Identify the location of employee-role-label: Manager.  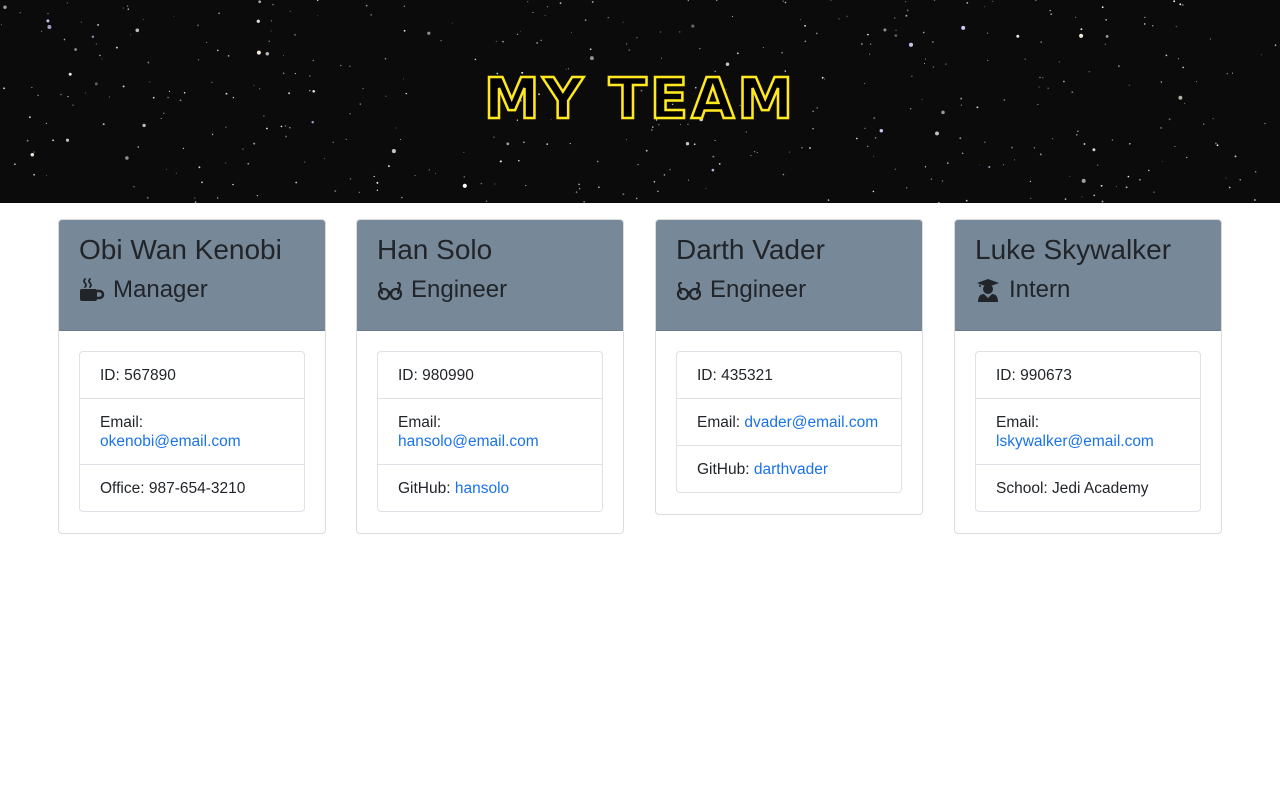
(160, 289).